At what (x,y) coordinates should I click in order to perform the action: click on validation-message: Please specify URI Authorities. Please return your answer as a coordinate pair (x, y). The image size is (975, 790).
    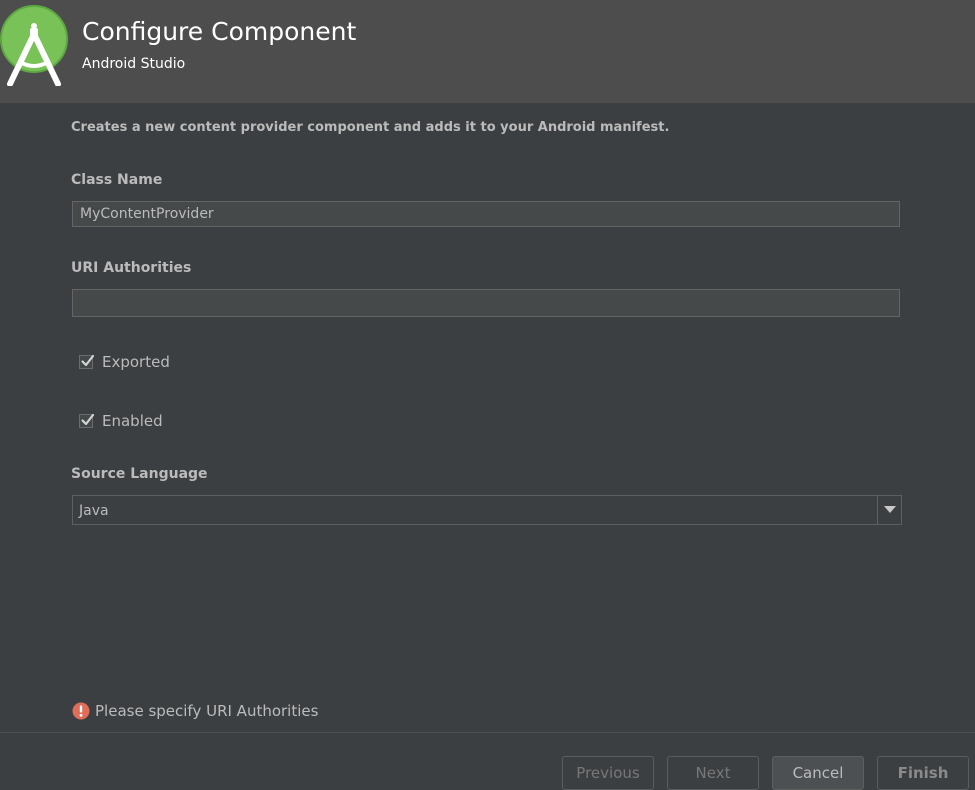
    Looking at the image, I should click on (195, 711).